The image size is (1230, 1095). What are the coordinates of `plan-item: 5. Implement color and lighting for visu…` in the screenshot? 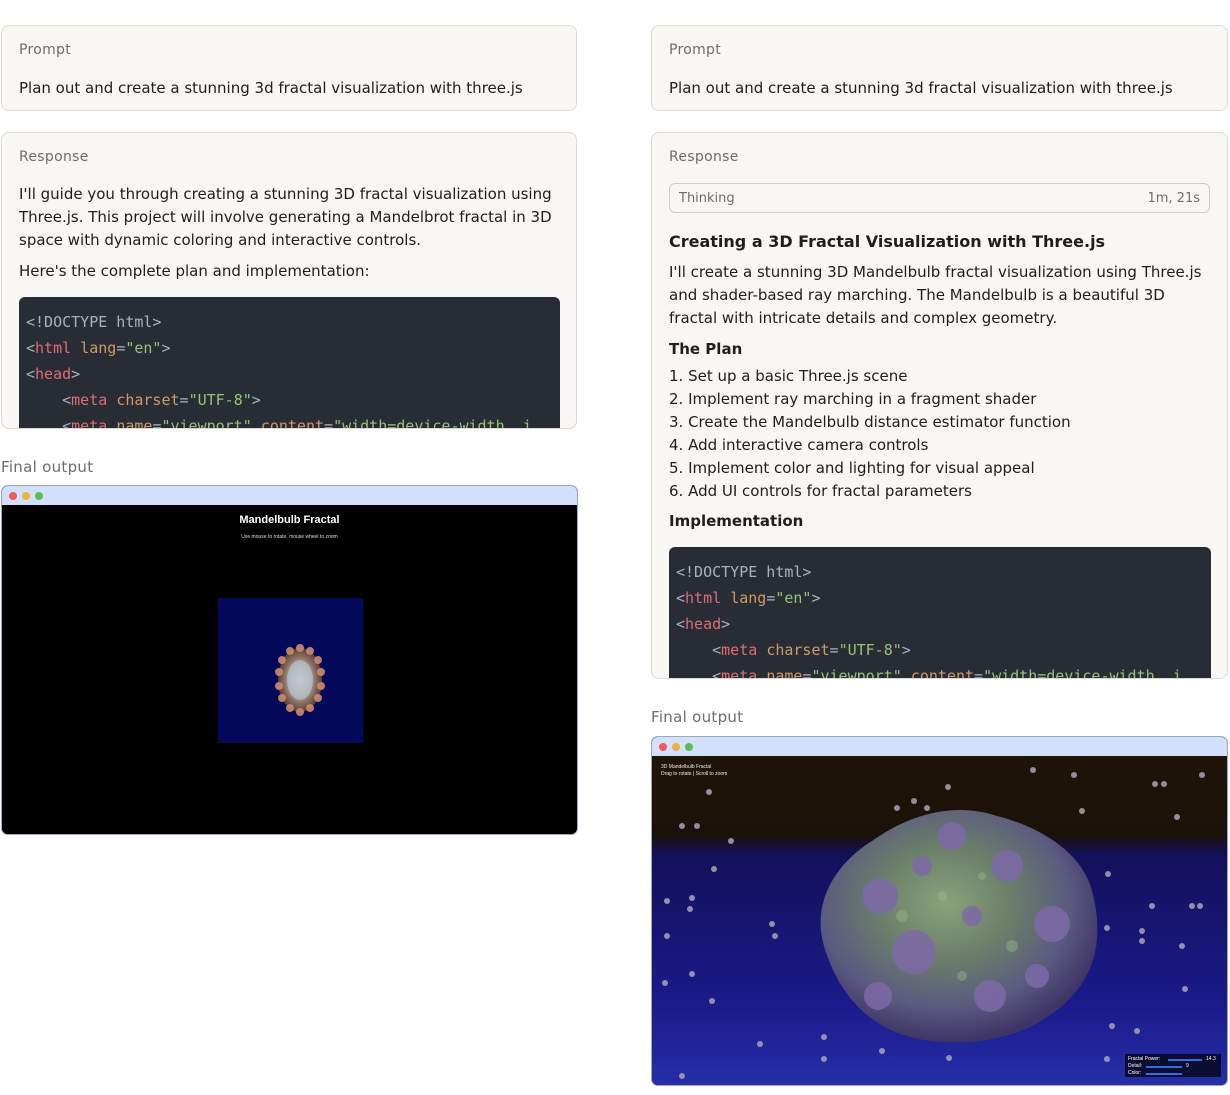 It's located at (852, 468).